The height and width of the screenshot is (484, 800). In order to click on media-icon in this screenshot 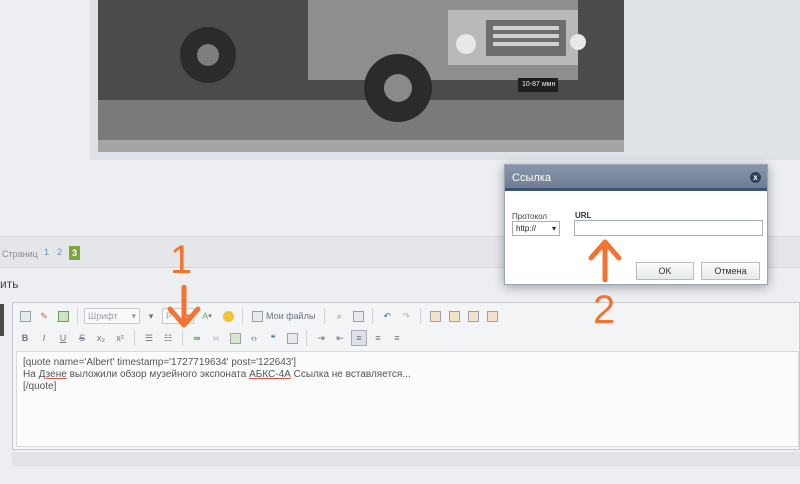, I will do `click(235, 338)`.